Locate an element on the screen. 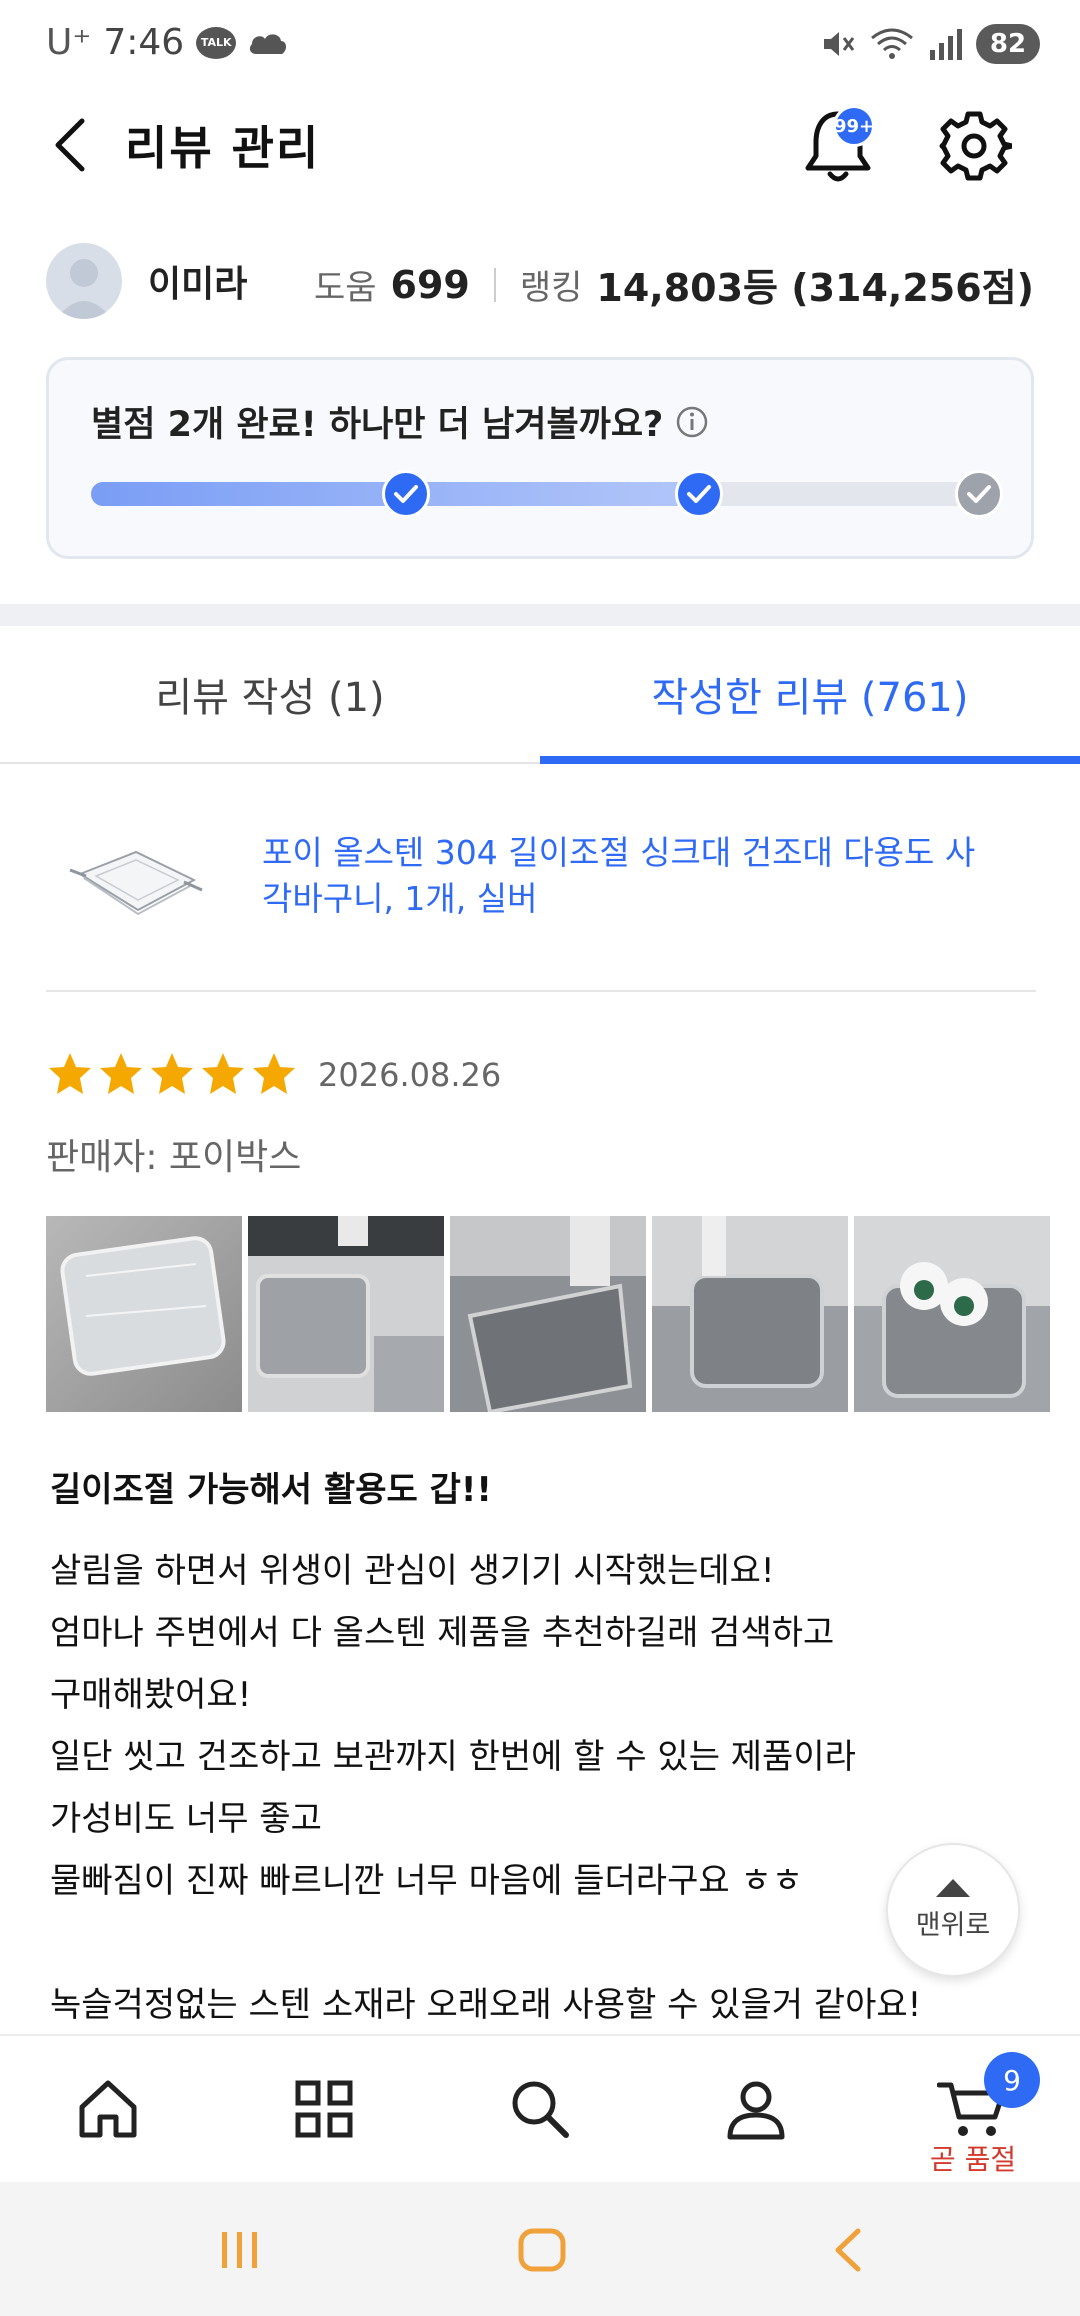 This screenshot has height=2316, width=1080. star-rating is located at coordinates (172, 1074).